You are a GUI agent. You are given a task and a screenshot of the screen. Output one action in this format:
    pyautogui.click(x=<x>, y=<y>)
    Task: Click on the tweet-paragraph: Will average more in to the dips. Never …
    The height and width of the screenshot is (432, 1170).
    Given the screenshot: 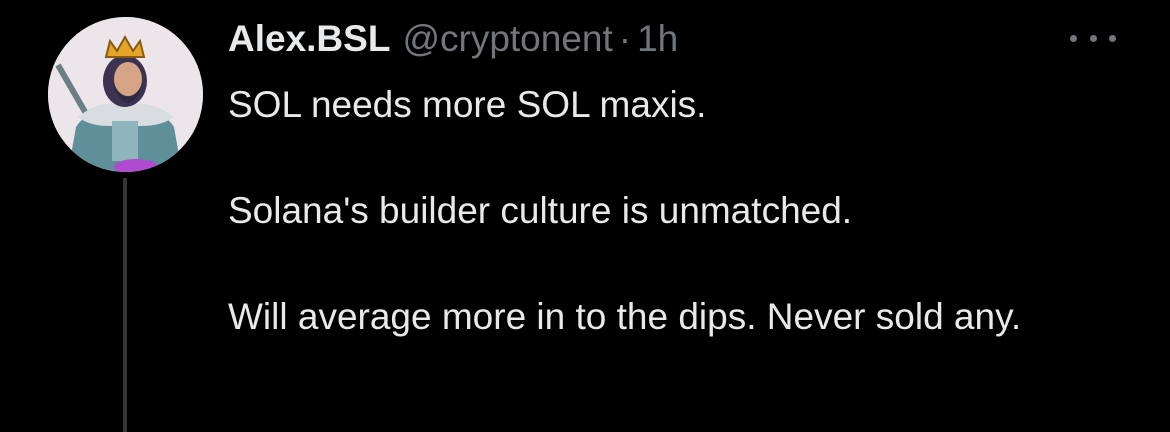 What is the action you would take?
    pyautogui.click(x=625, y=316)
    